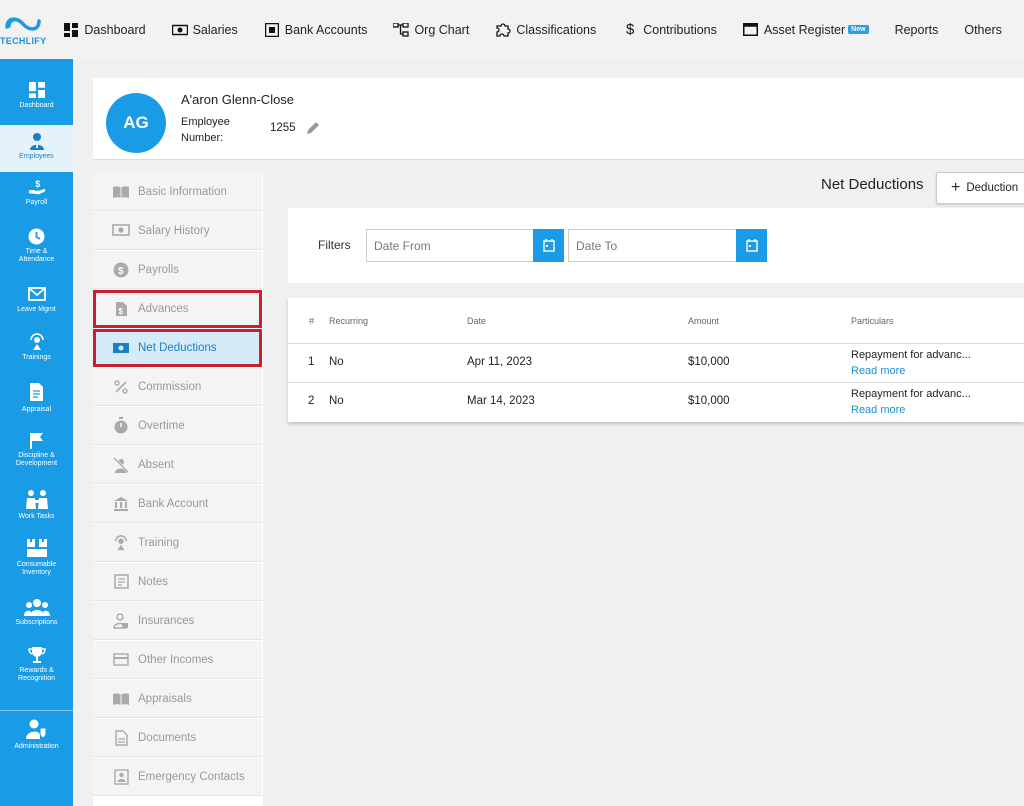  I want to click on cell-number: 2, so click(311, 401).